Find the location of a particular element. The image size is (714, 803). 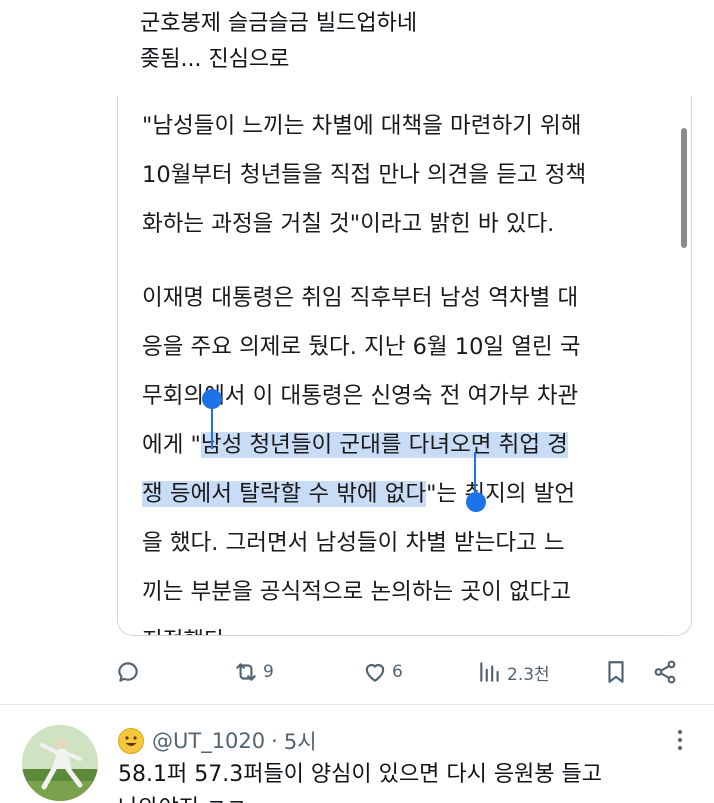

quote-line: 10월부터 청년들을 직접 만나 의견을 듣고 정책 is located at coordinates (364, 175).